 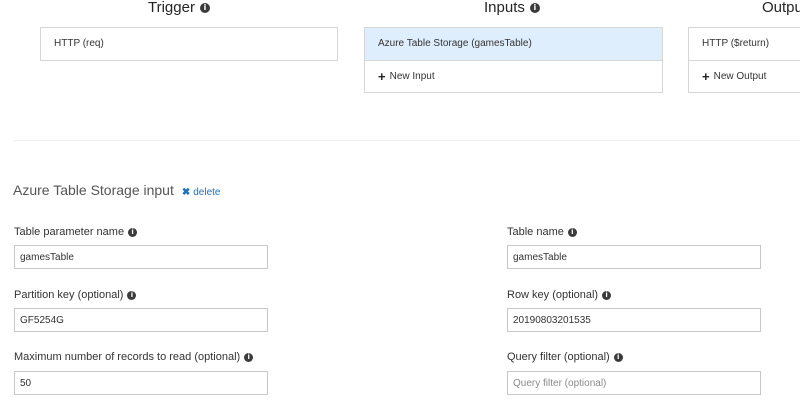 I want to click on trigger-item: HTTP (req), so click(x=189, y=44).